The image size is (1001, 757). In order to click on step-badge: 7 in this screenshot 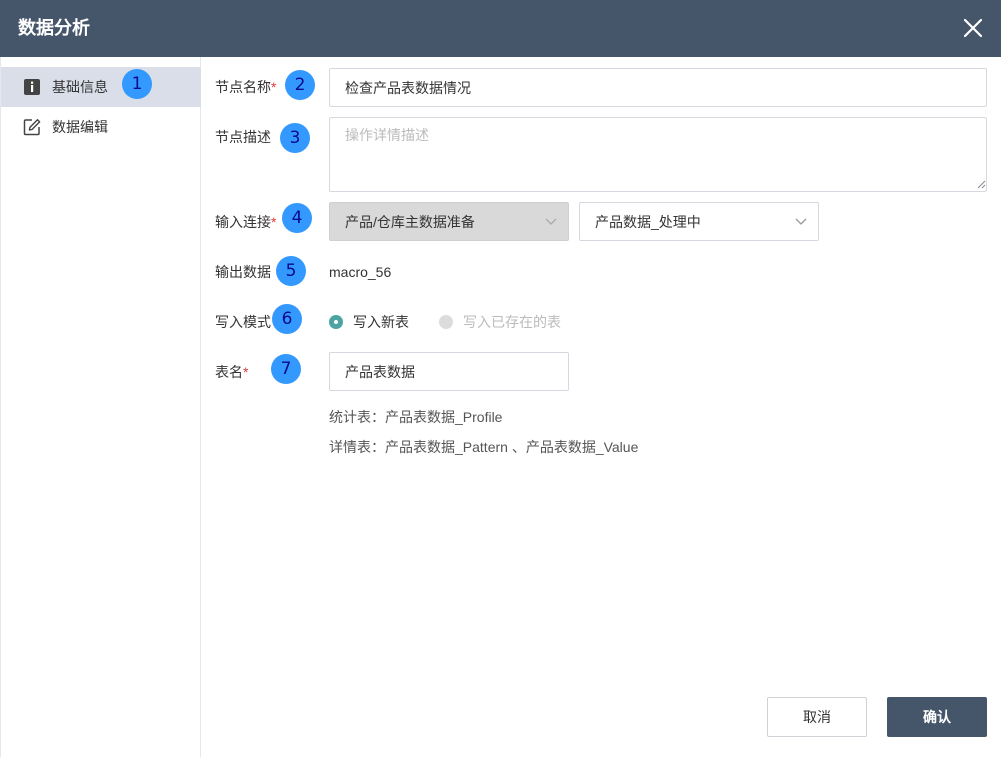, I will do `click(286, 369)`.